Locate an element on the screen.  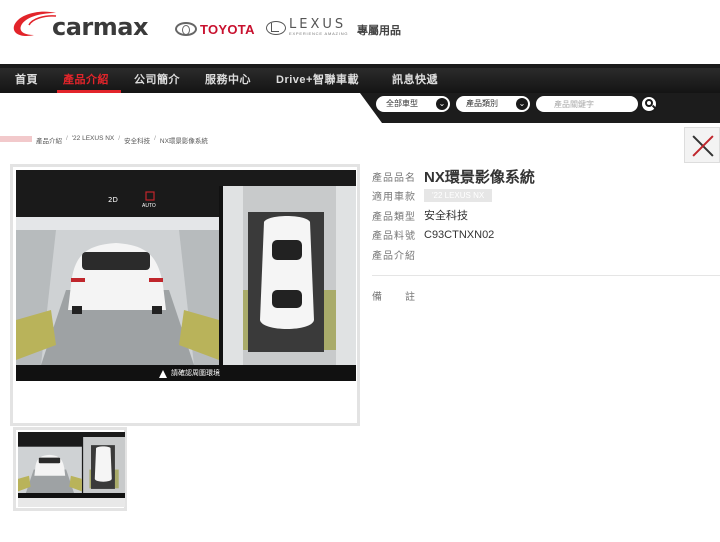
product-note-row: 備 註 is located at coordinates (398, 295).